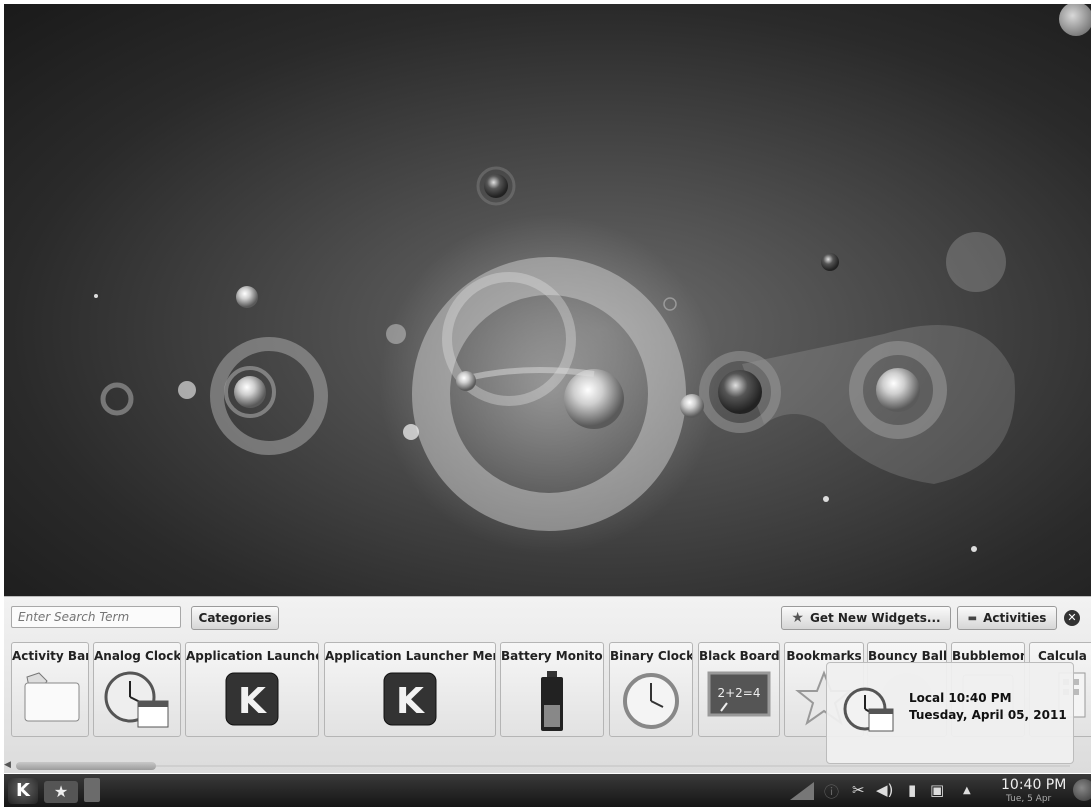  What do you see at coordinates (96, 617) in the screenshot?
I see `search-input` at bounding box center [96, 617].